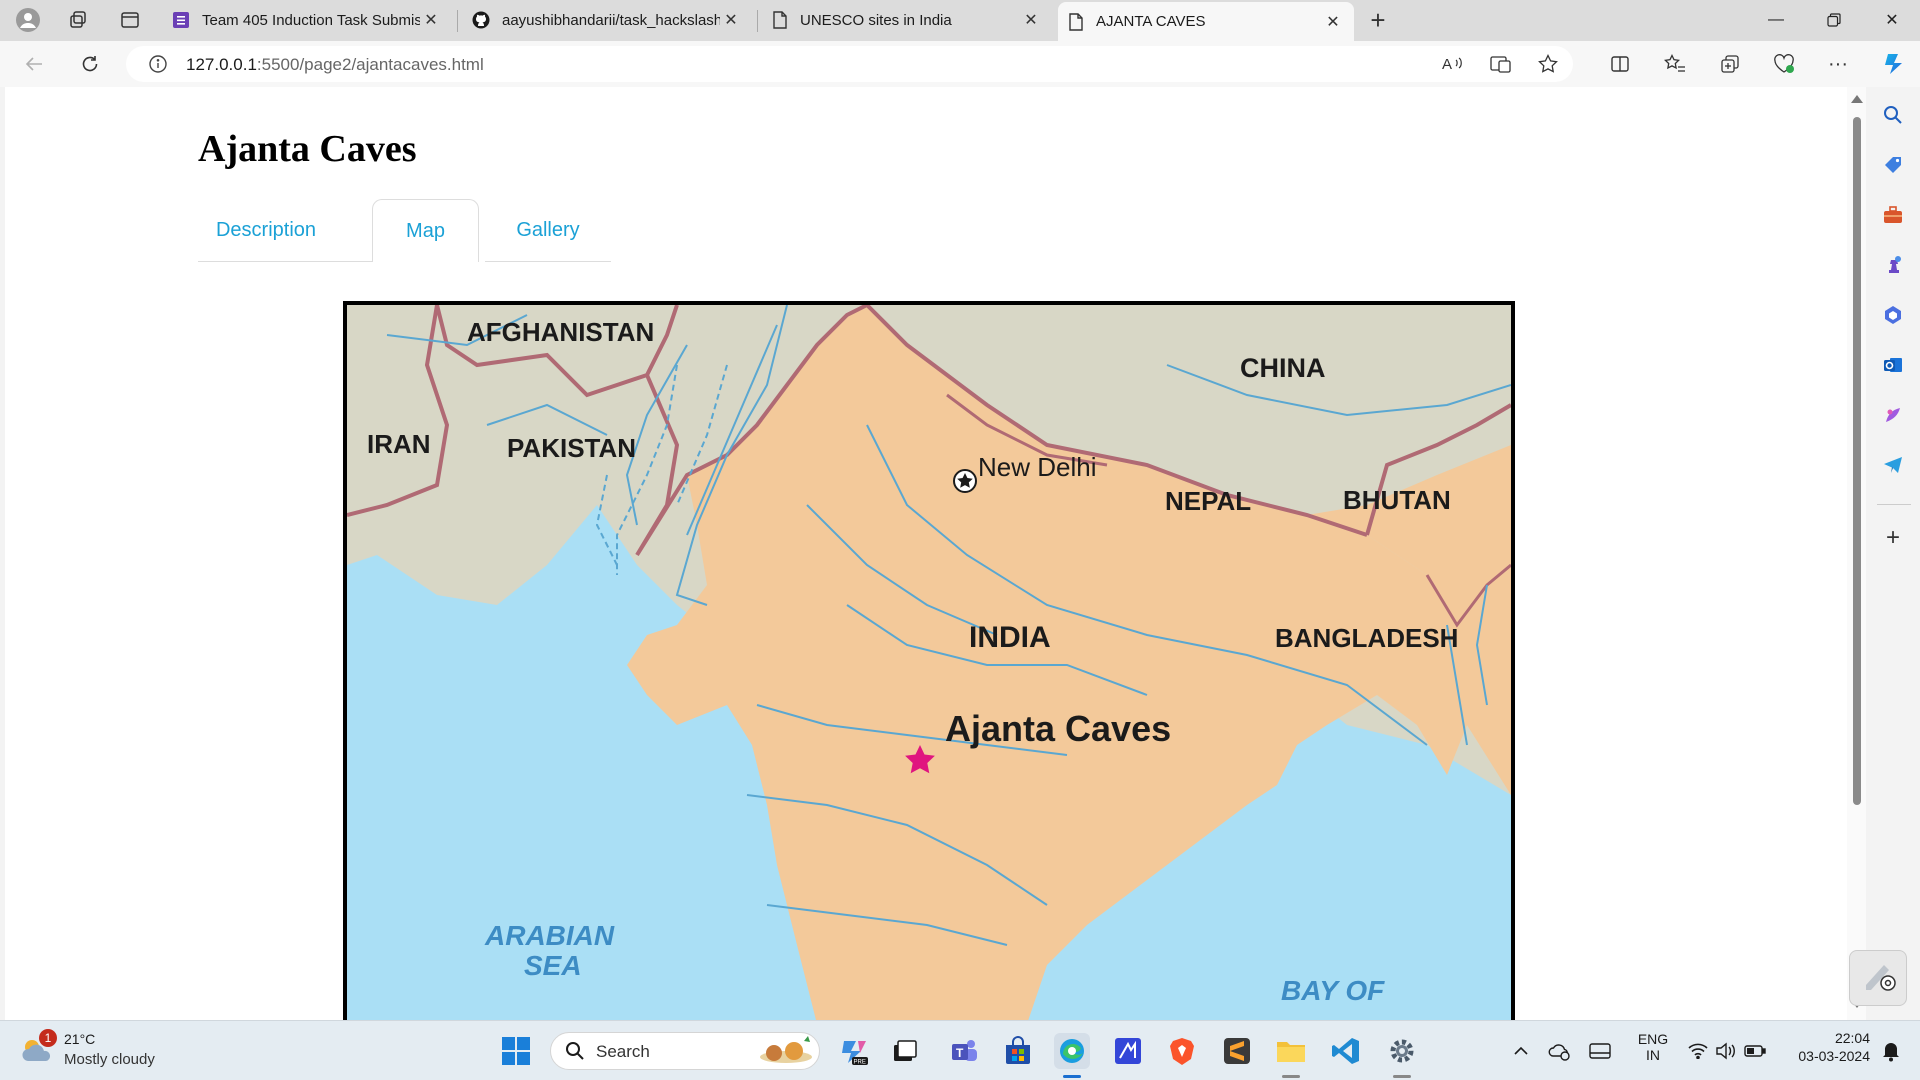  What do you see at coordinates (1893, 365) in the screenshot?
I see `outlook-icon` at bounding box center [1893, 365].